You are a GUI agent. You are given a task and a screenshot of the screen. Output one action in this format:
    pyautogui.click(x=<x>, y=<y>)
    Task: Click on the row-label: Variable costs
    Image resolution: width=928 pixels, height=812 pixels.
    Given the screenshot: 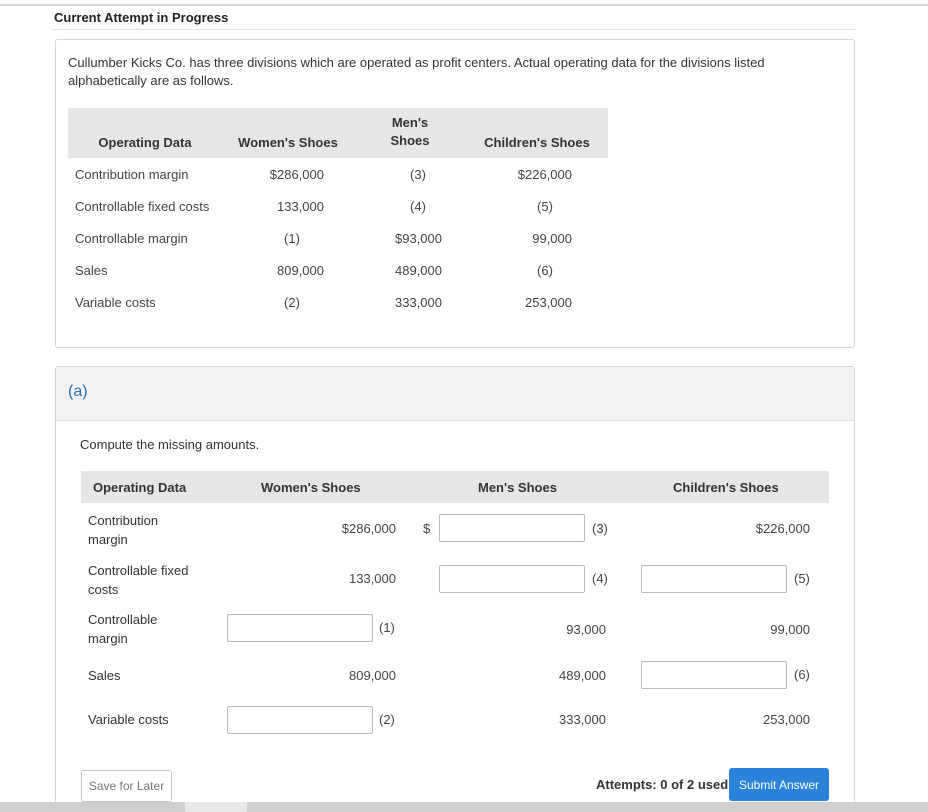 What is the action you would take?
    pyautogui.click(x=115, y=302)
    